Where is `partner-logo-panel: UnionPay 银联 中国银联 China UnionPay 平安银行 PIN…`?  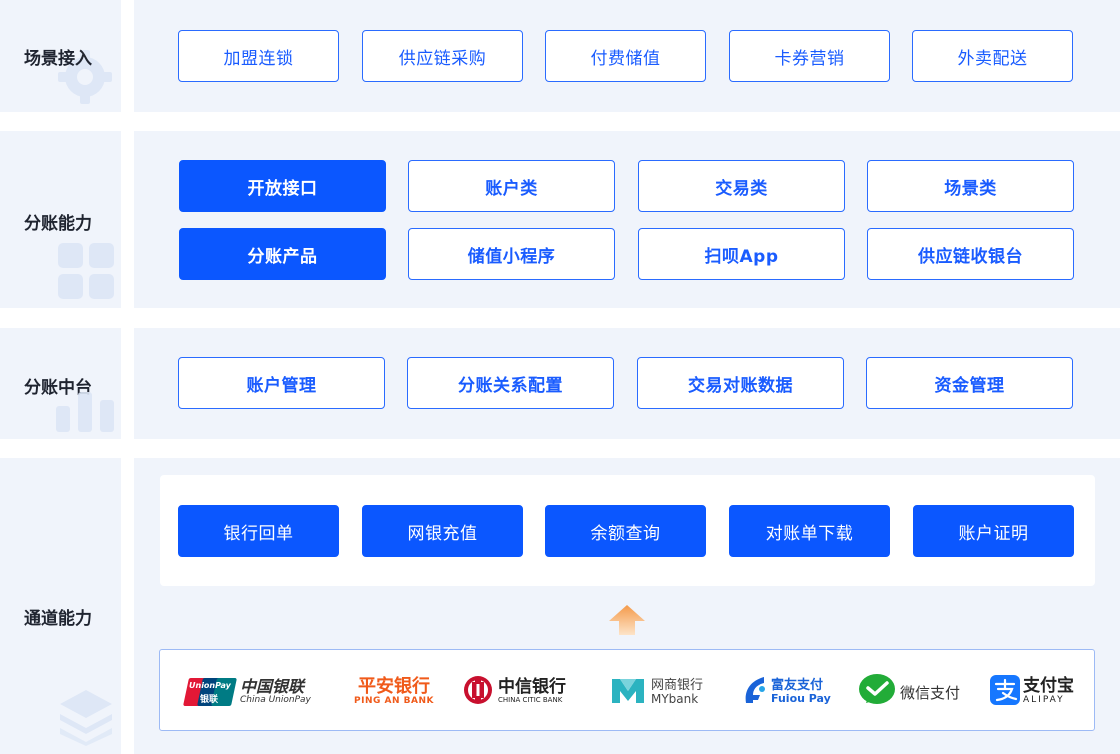 partner-logo-panel: UnionPay 银联 中国银联 China UnionPay 平安银行 PIN… is located at coordinates (627, 690).